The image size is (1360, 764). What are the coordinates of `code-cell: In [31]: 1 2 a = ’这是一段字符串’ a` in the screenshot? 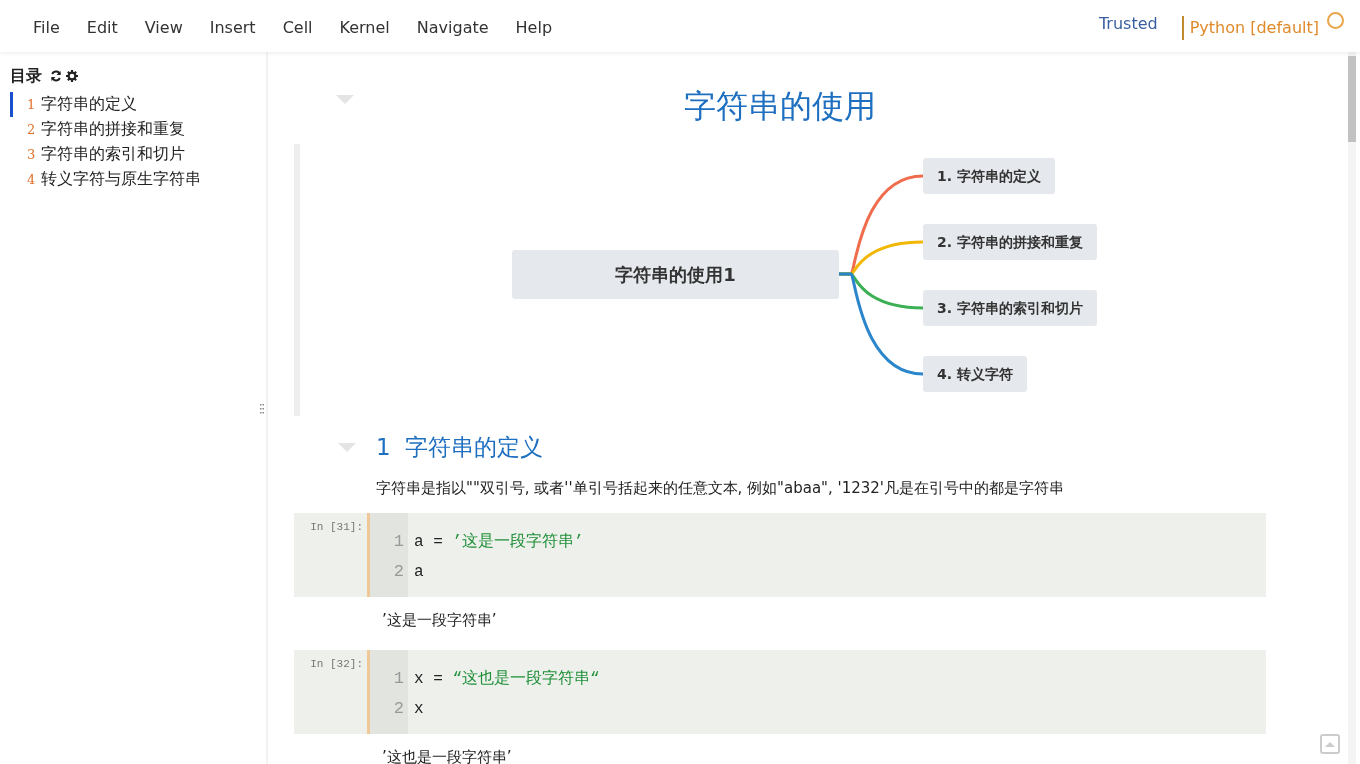 It's located at (780, 555).